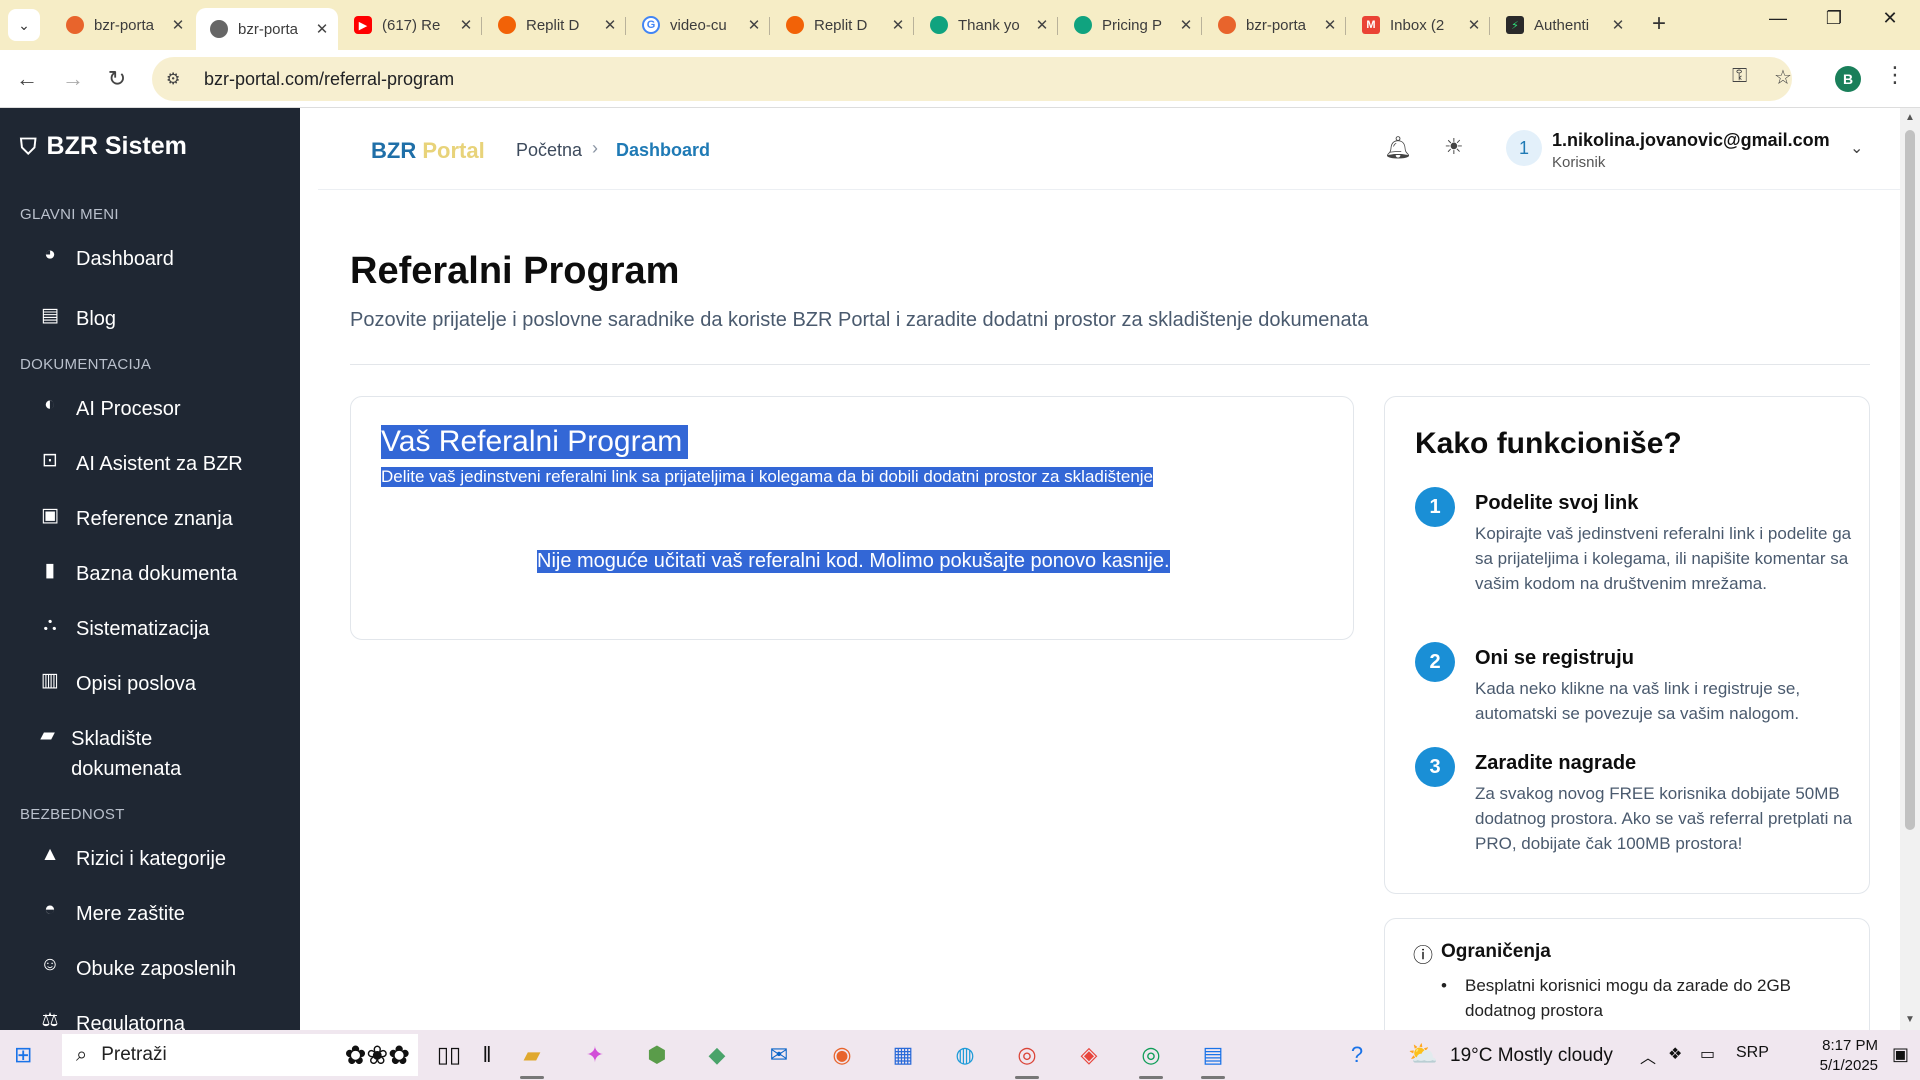 This screenshot has width=1920, height=1080. What do you see at coordinates (1398, 148) in the screenshot?
I see `bell-icon: 🔔︎` at bounding box center [1398, 148].